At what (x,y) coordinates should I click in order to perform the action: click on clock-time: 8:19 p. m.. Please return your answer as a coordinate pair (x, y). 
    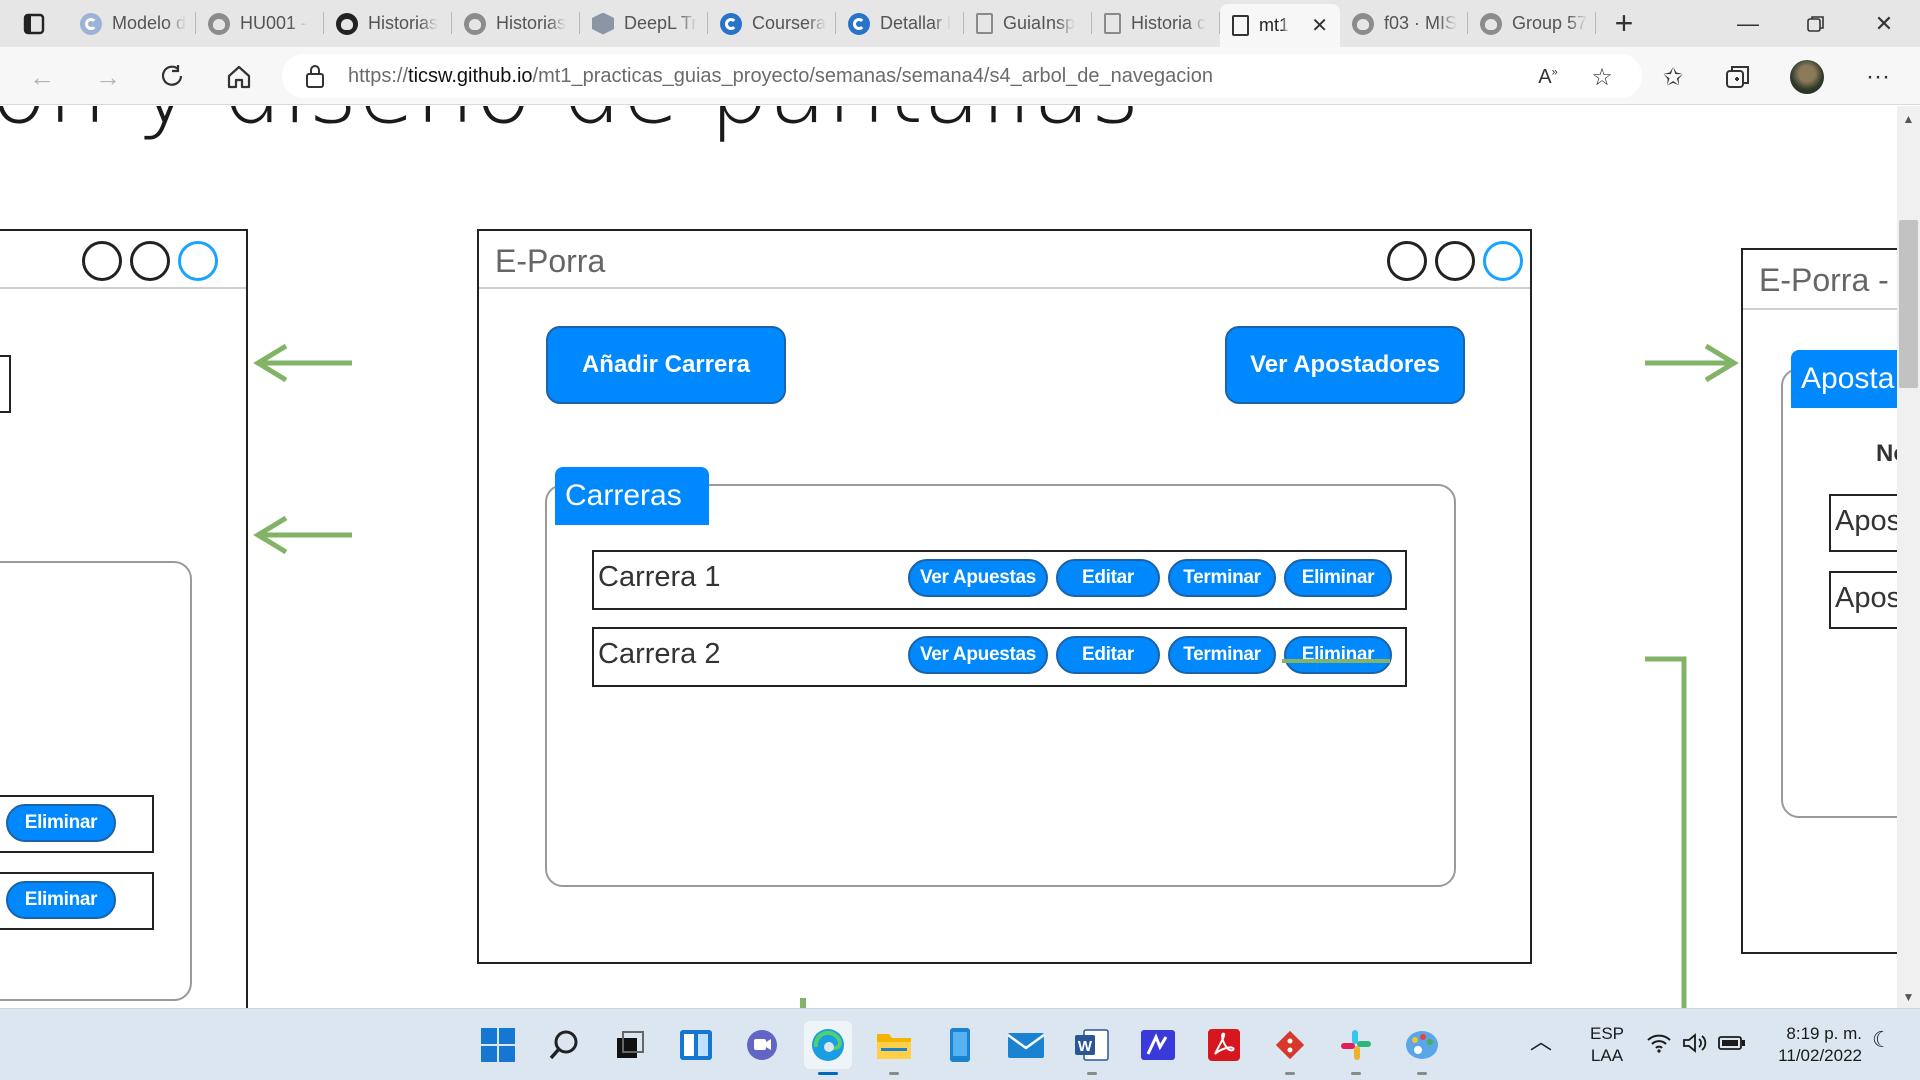
    Looking at the image, I should click on (1824, 1033).